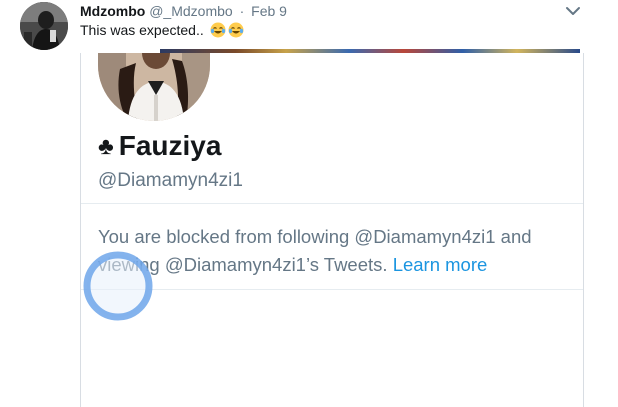 This screenshot has height=407, width=618. Describe the element at coordinates (190, 11) in the screenshot. I see `author-handle: @_Mdzombo` at that location.